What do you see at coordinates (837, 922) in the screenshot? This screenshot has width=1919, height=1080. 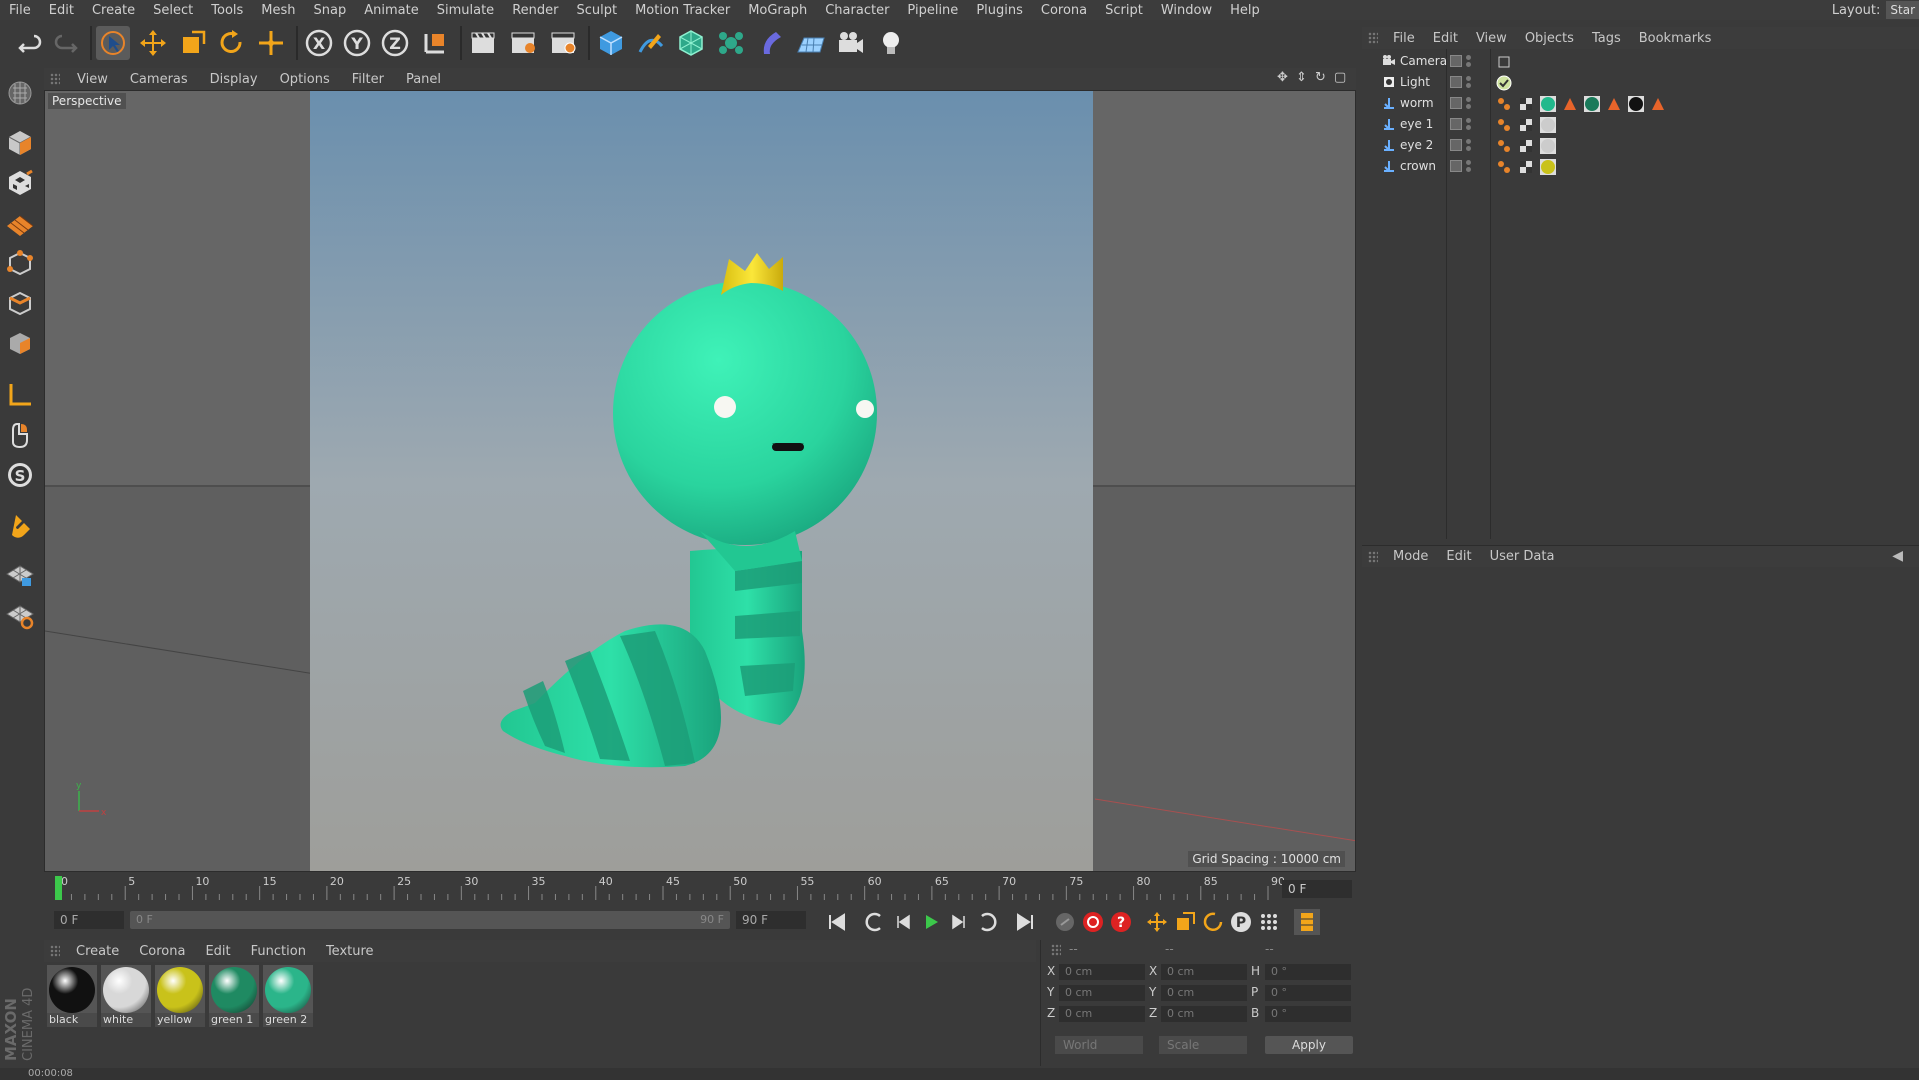 I see `go-to-start-button` at bounding box center [837, 922].